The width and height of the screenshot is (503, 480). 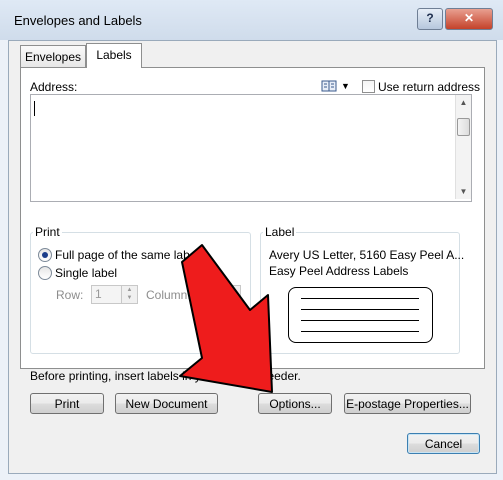 What do you see at coordinates (78, 20) in the screenshot?
I see `dialog-title: Envelopes and Labels` at bounding box center [78, 20].